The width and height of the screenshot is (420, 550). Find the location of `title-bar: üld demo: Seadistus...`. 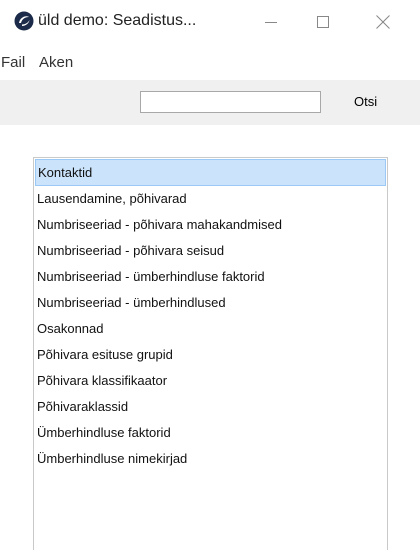

title-bar: üld demo: Seadistus... is located at coordinates (210, 24).